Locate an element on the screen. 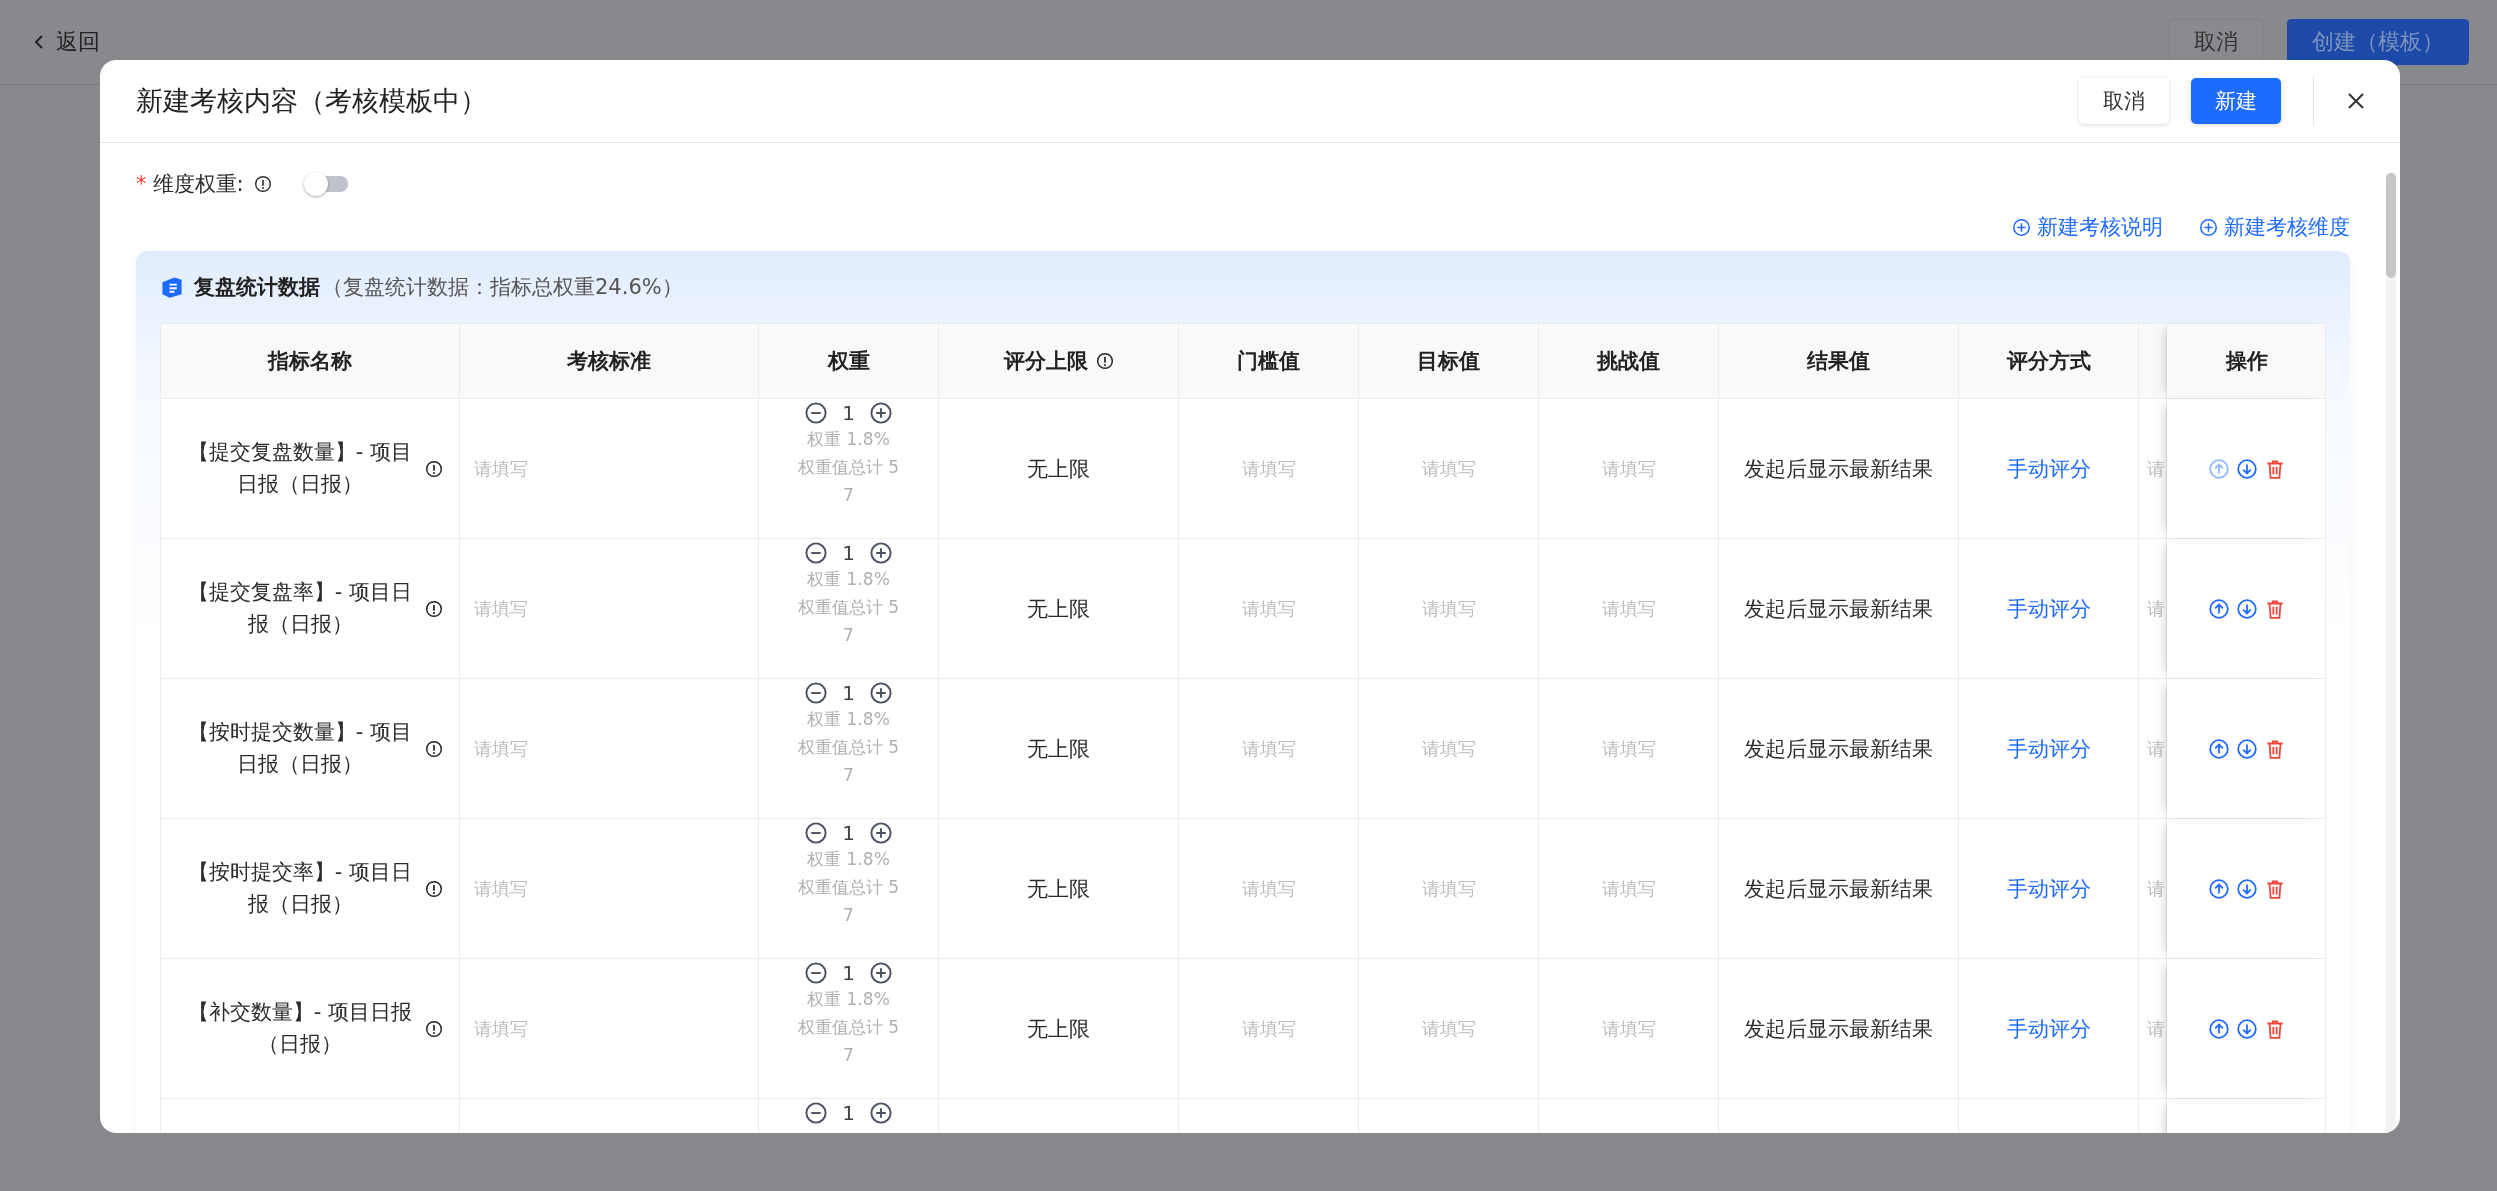 The image size is (2497, 1191). column-header: 目标值 is located at coordinates (1448, 361).